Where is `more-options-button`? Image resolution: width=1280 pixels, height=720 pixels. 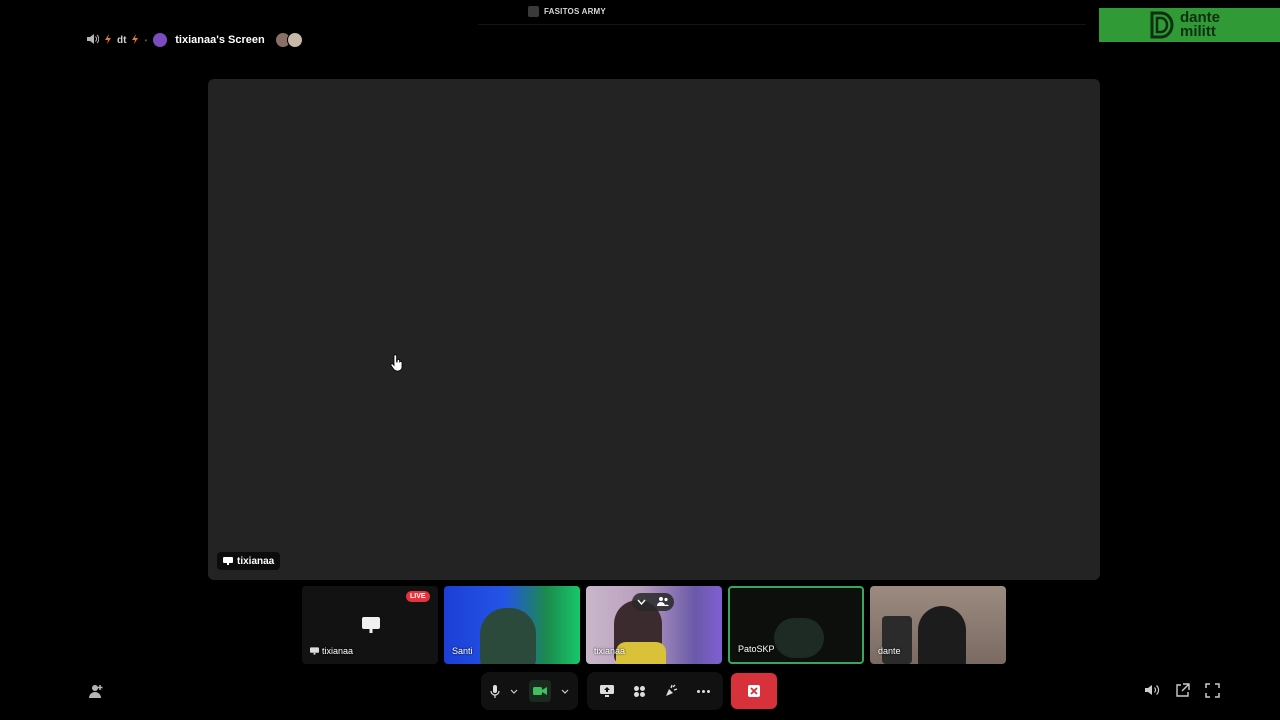
more-options-button is located at coordinates (703, 691).